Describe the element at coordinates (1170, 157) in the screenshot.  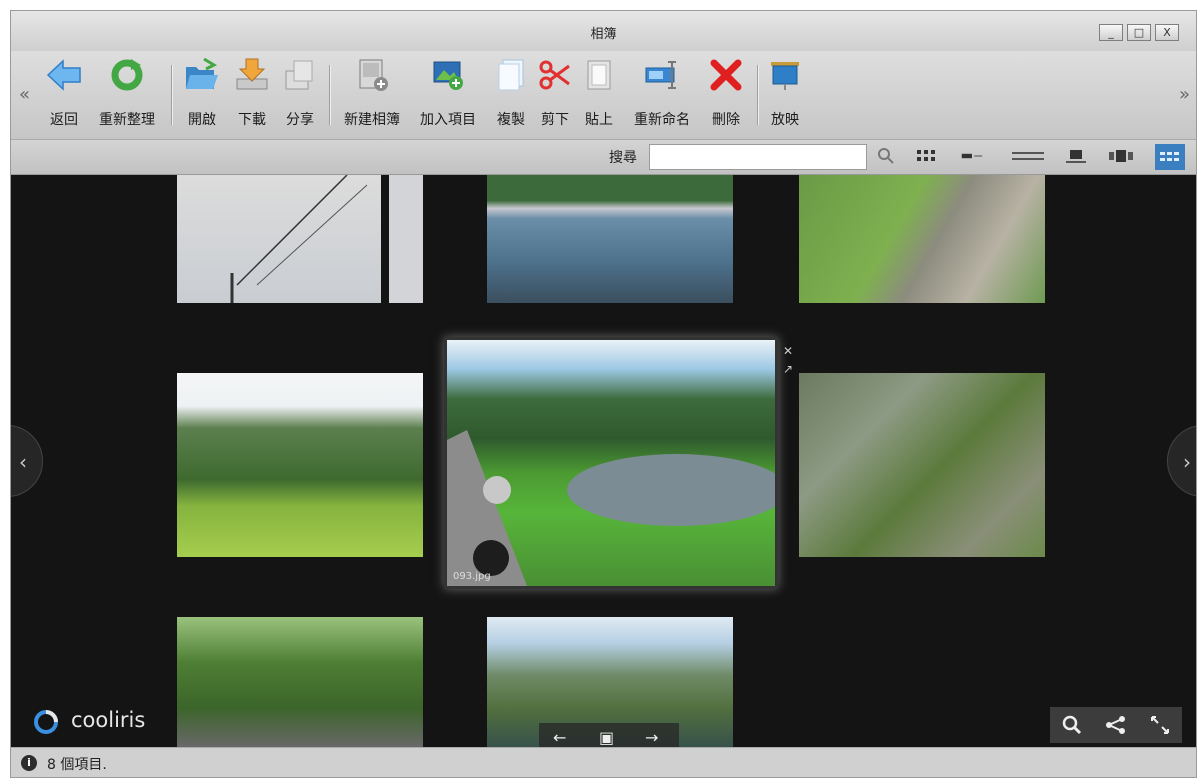
I see `cooliris-wall-view-icon` at that location.